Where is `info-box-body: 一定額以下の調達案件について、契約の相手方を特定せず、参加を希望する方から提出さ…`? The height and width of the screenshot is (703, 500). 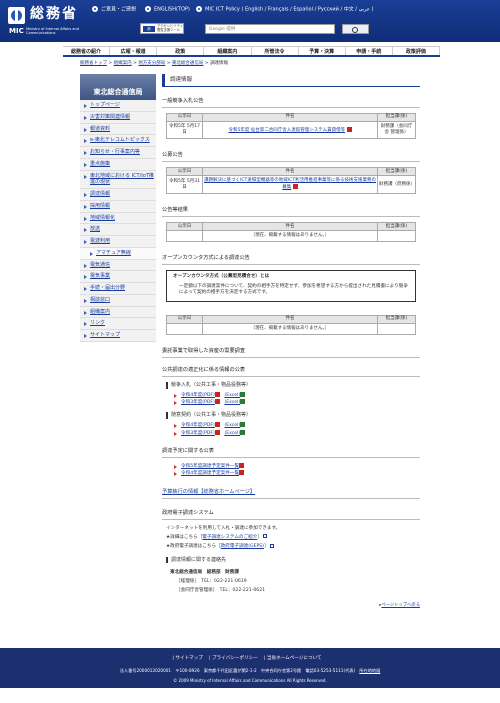 info-box-body: 一定額以下の調達案件について、契約の相手方を特定せず、参加を希望する方から提出さ… is located at coordinates (293, 289).